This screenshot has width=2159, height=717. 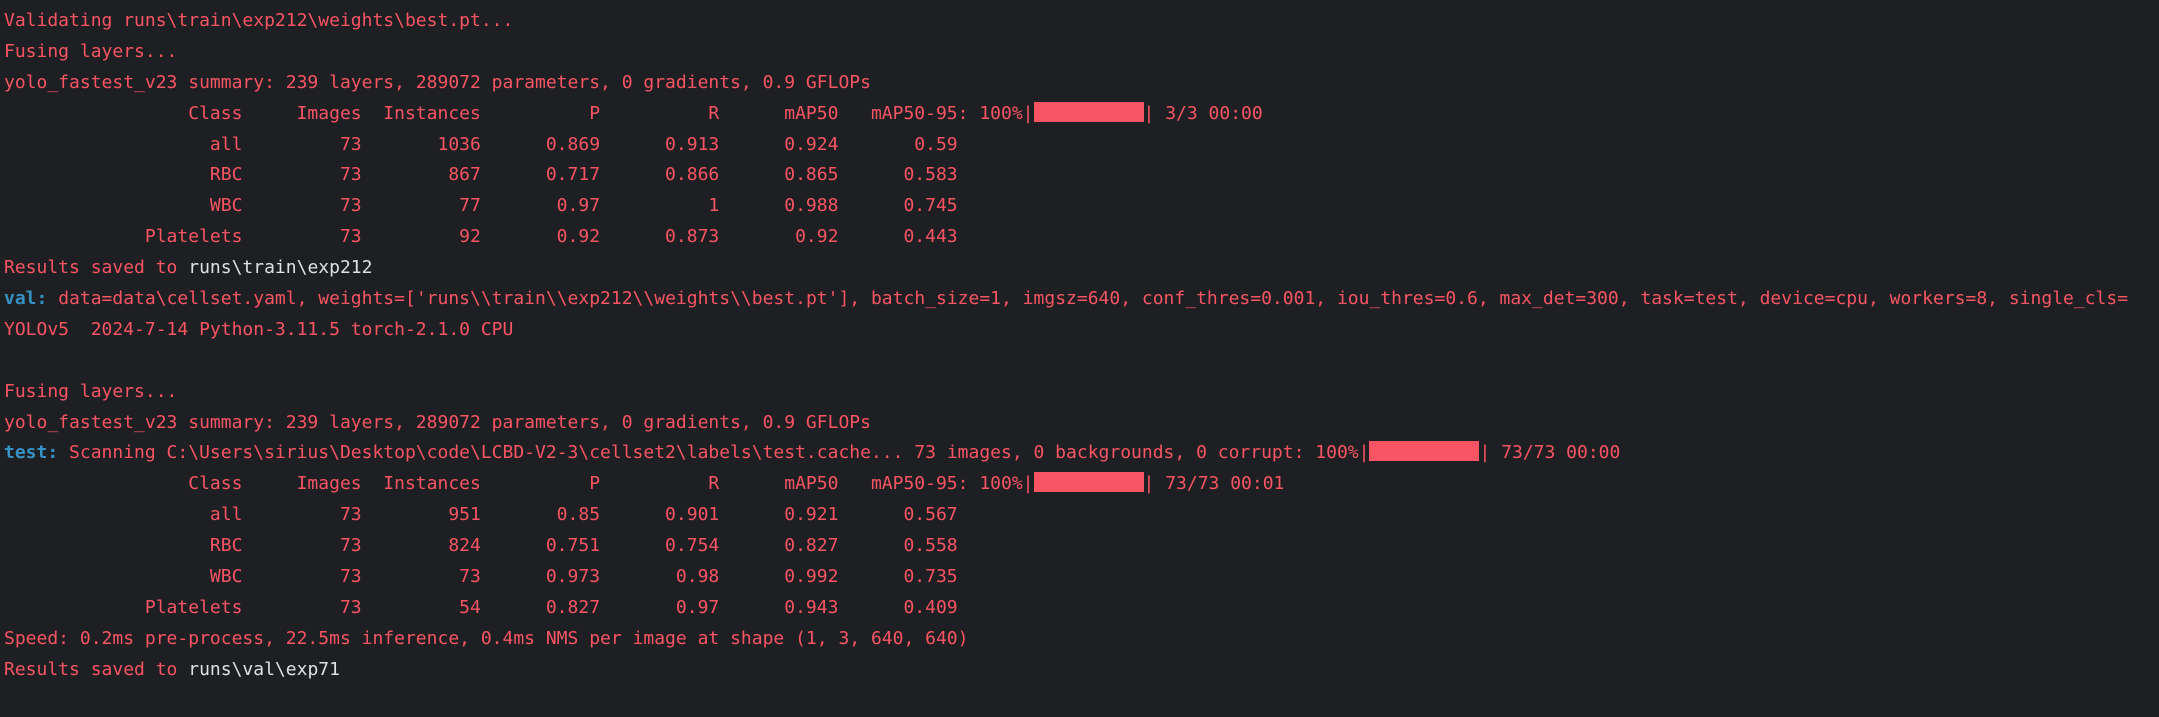 I want to click on results-saved-line: Results saved to runs\train\exp212, so click(x=188, y=268).